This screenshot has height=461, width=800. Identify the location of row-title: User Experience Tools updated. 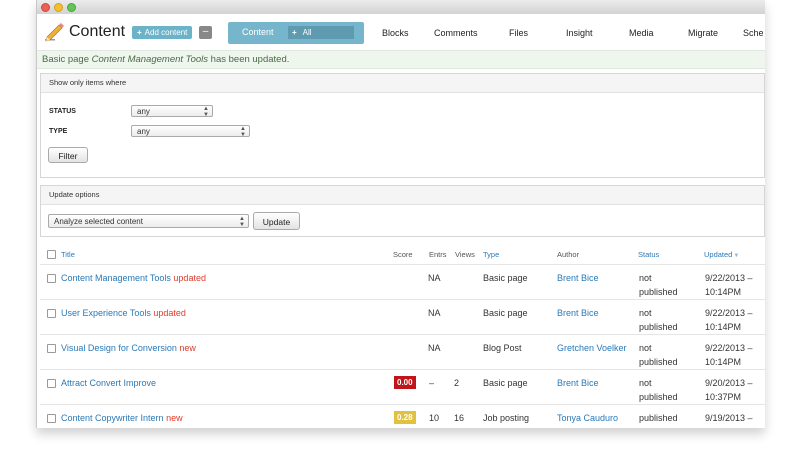
(123, 313).